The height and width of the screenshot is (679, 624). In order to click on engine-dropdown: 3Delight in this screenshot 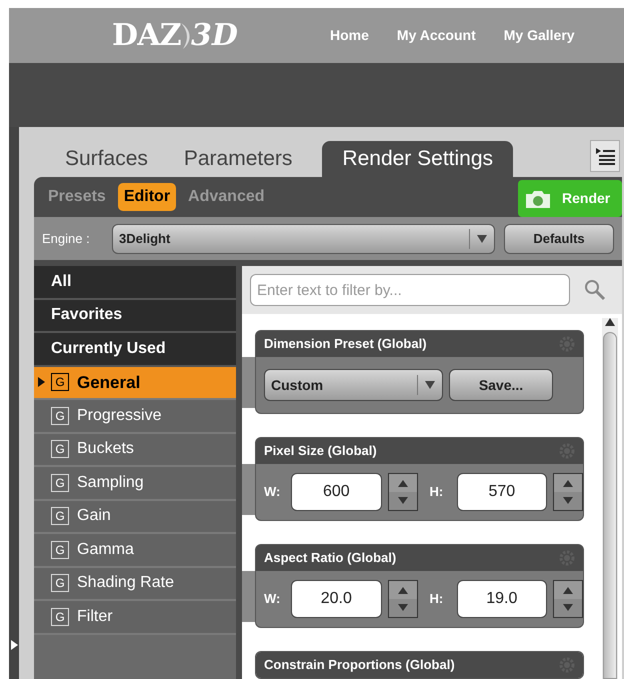, I will do `click(303, 239)`.